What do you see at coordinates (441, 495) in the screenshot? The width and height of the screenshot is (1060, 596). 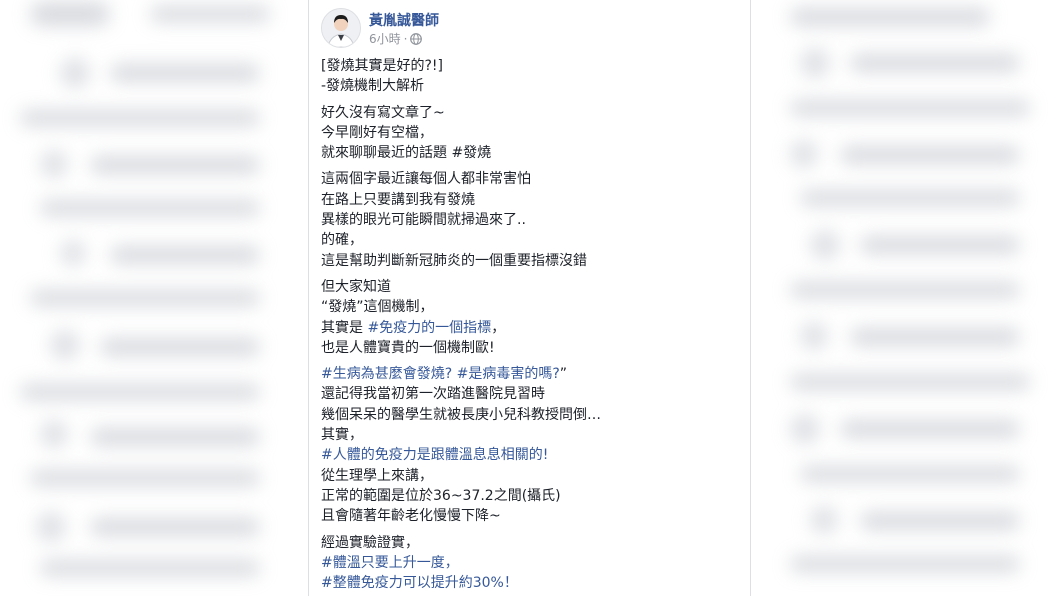 I see `post-text-segment: 正常的範圍是位於36~37.2之間(攝氏)` at bounding box center [441, 495].